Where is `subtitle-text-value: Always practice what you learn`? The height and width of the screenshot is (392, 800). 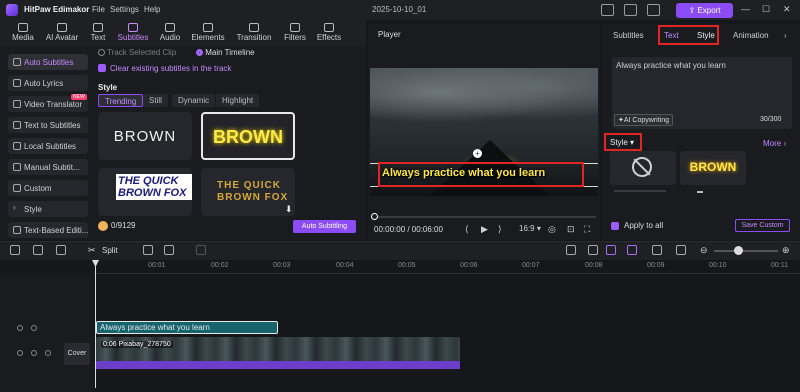
subtitle-text-value: Always practice what you learn is located at coordinates (671, 65).